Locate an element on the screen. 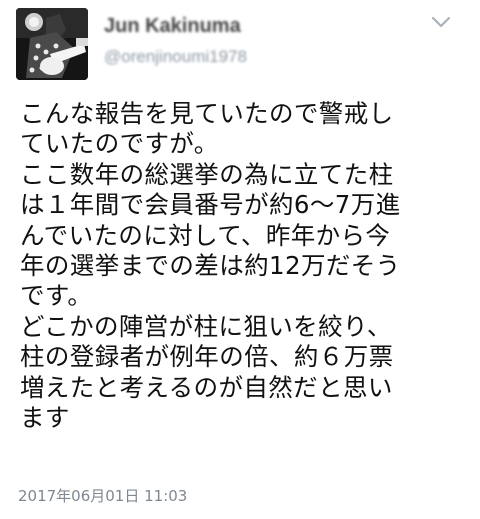  tweet-text-line: ていたのですが。 is located at coordinates (119, 144).